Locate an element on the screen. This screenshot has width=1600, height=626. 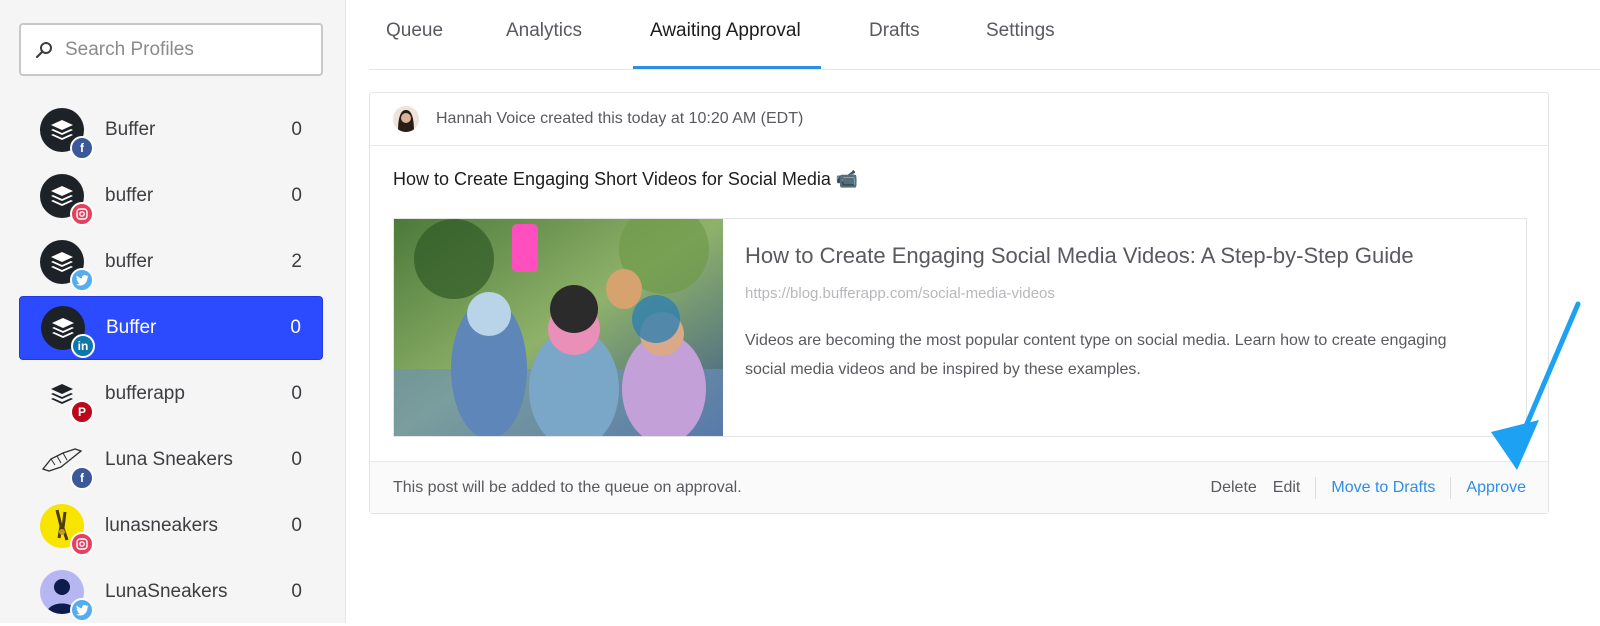
profile-item: f Luna Sneakers 0 is located at coordinates (171, 460).